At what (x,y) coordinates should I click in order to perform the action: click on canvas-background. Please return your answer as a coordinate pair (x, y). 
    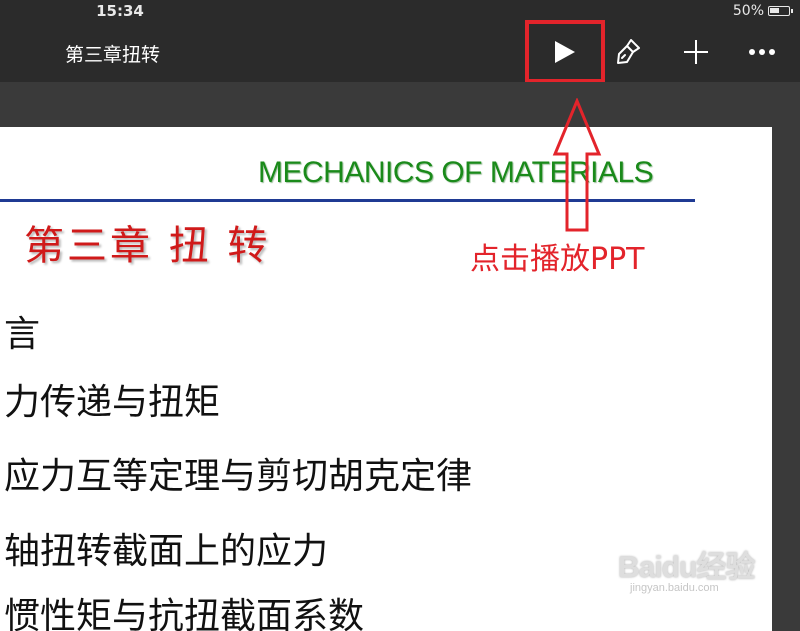
    Looking at the image, I should click on (400, 104).